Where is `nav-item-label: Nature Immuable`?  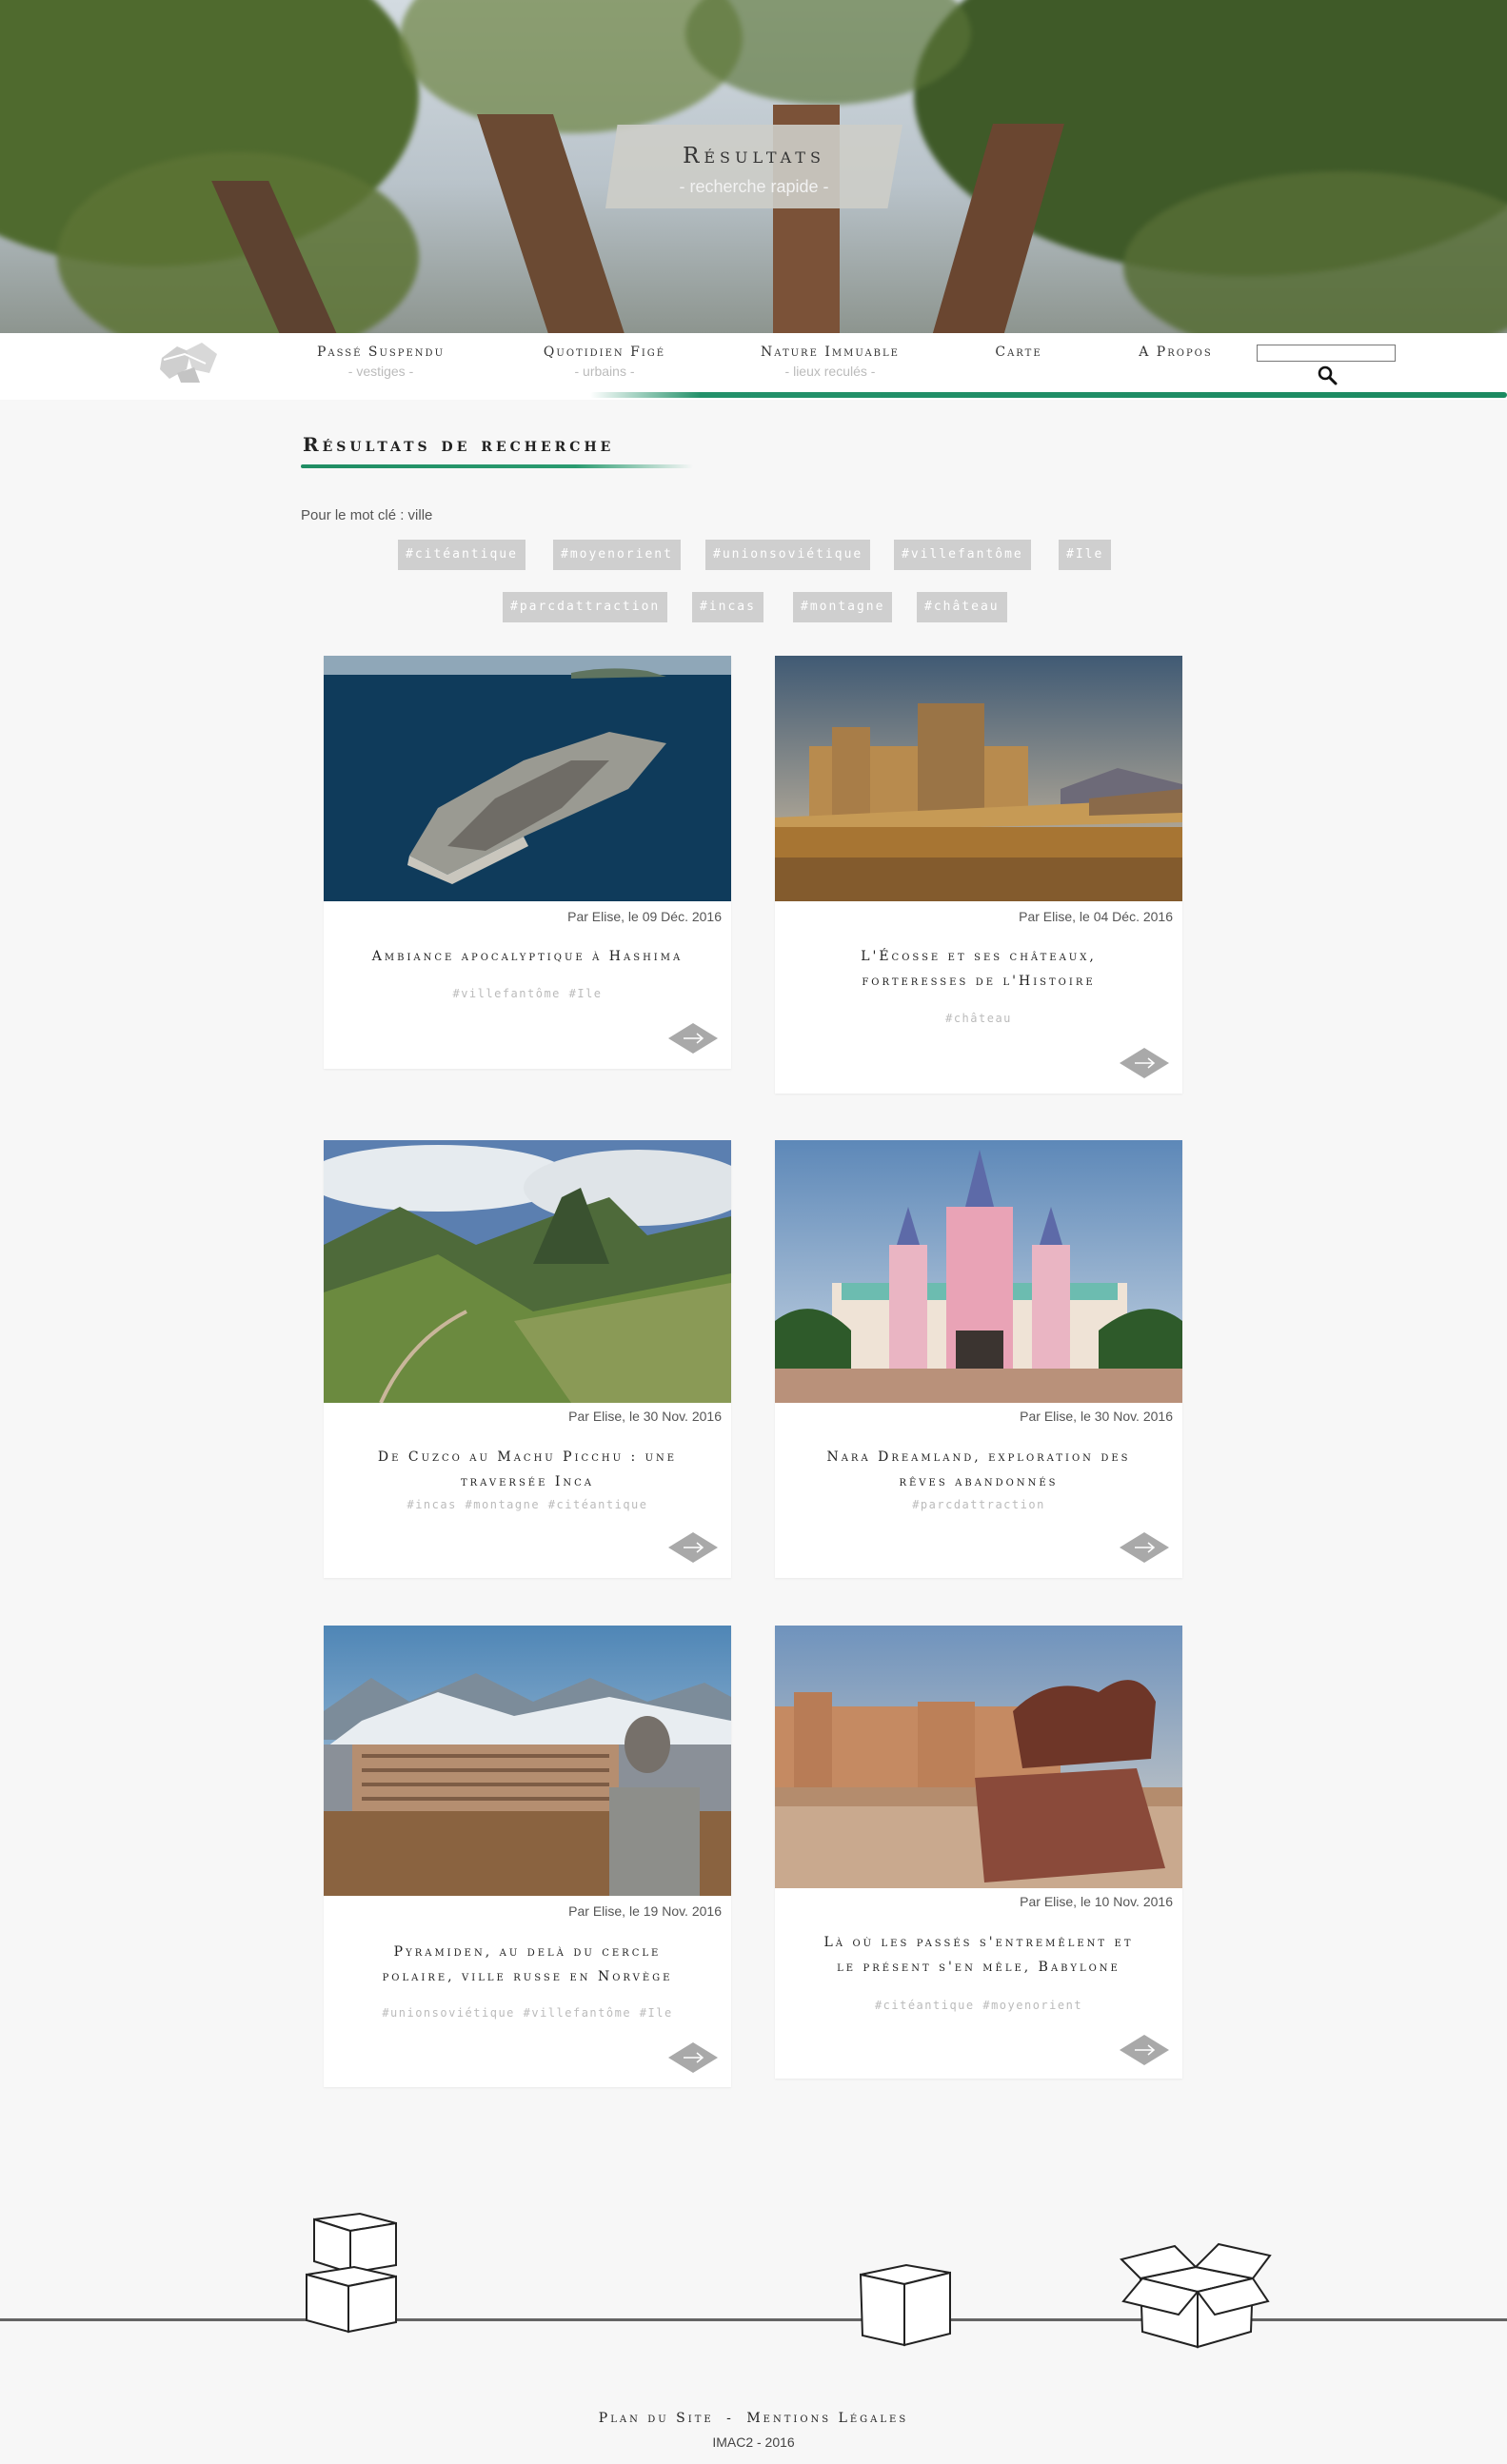
nav-item-label: Nature Immuable is located at coordinates (830, 352).